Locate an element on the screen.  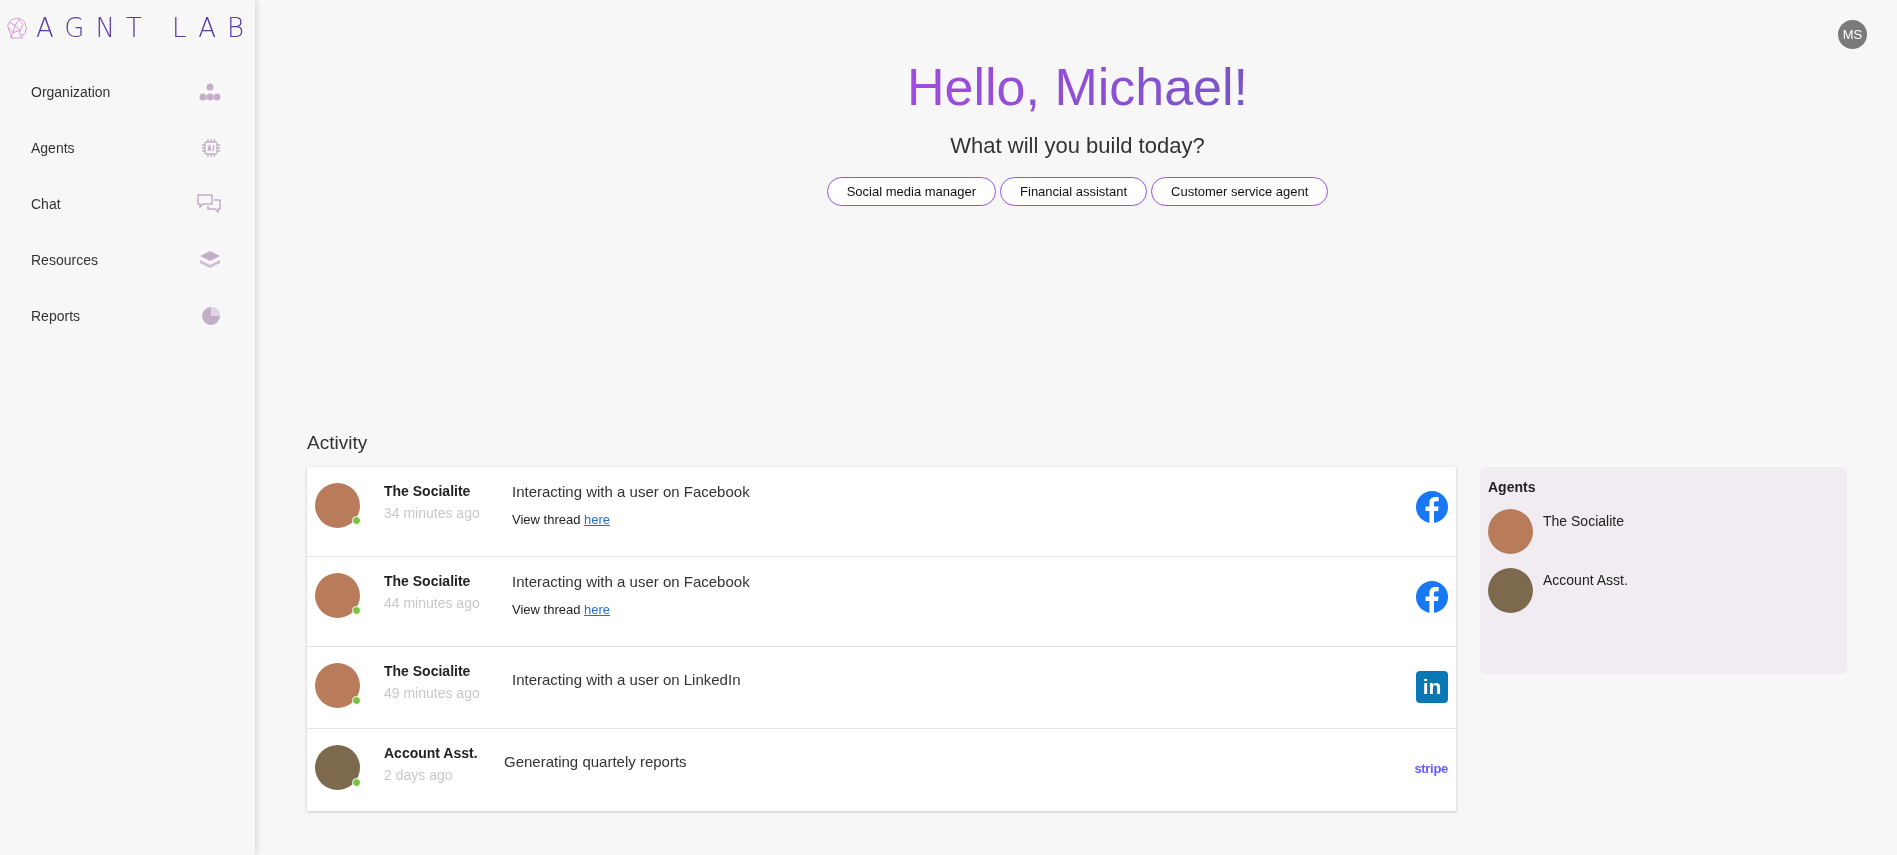
activity-heading: Activity is located at coordinates (338, 443).